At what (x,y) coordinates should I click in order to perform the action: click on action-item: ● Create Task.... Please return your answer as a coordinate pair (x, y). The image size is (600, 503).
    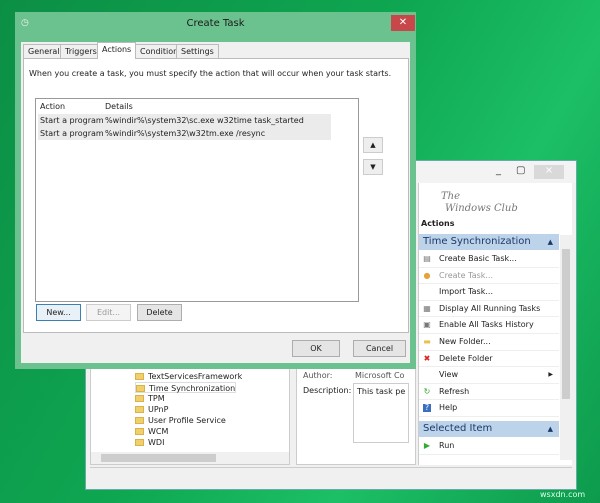
    Looking at the image, I should click on (489, 276).